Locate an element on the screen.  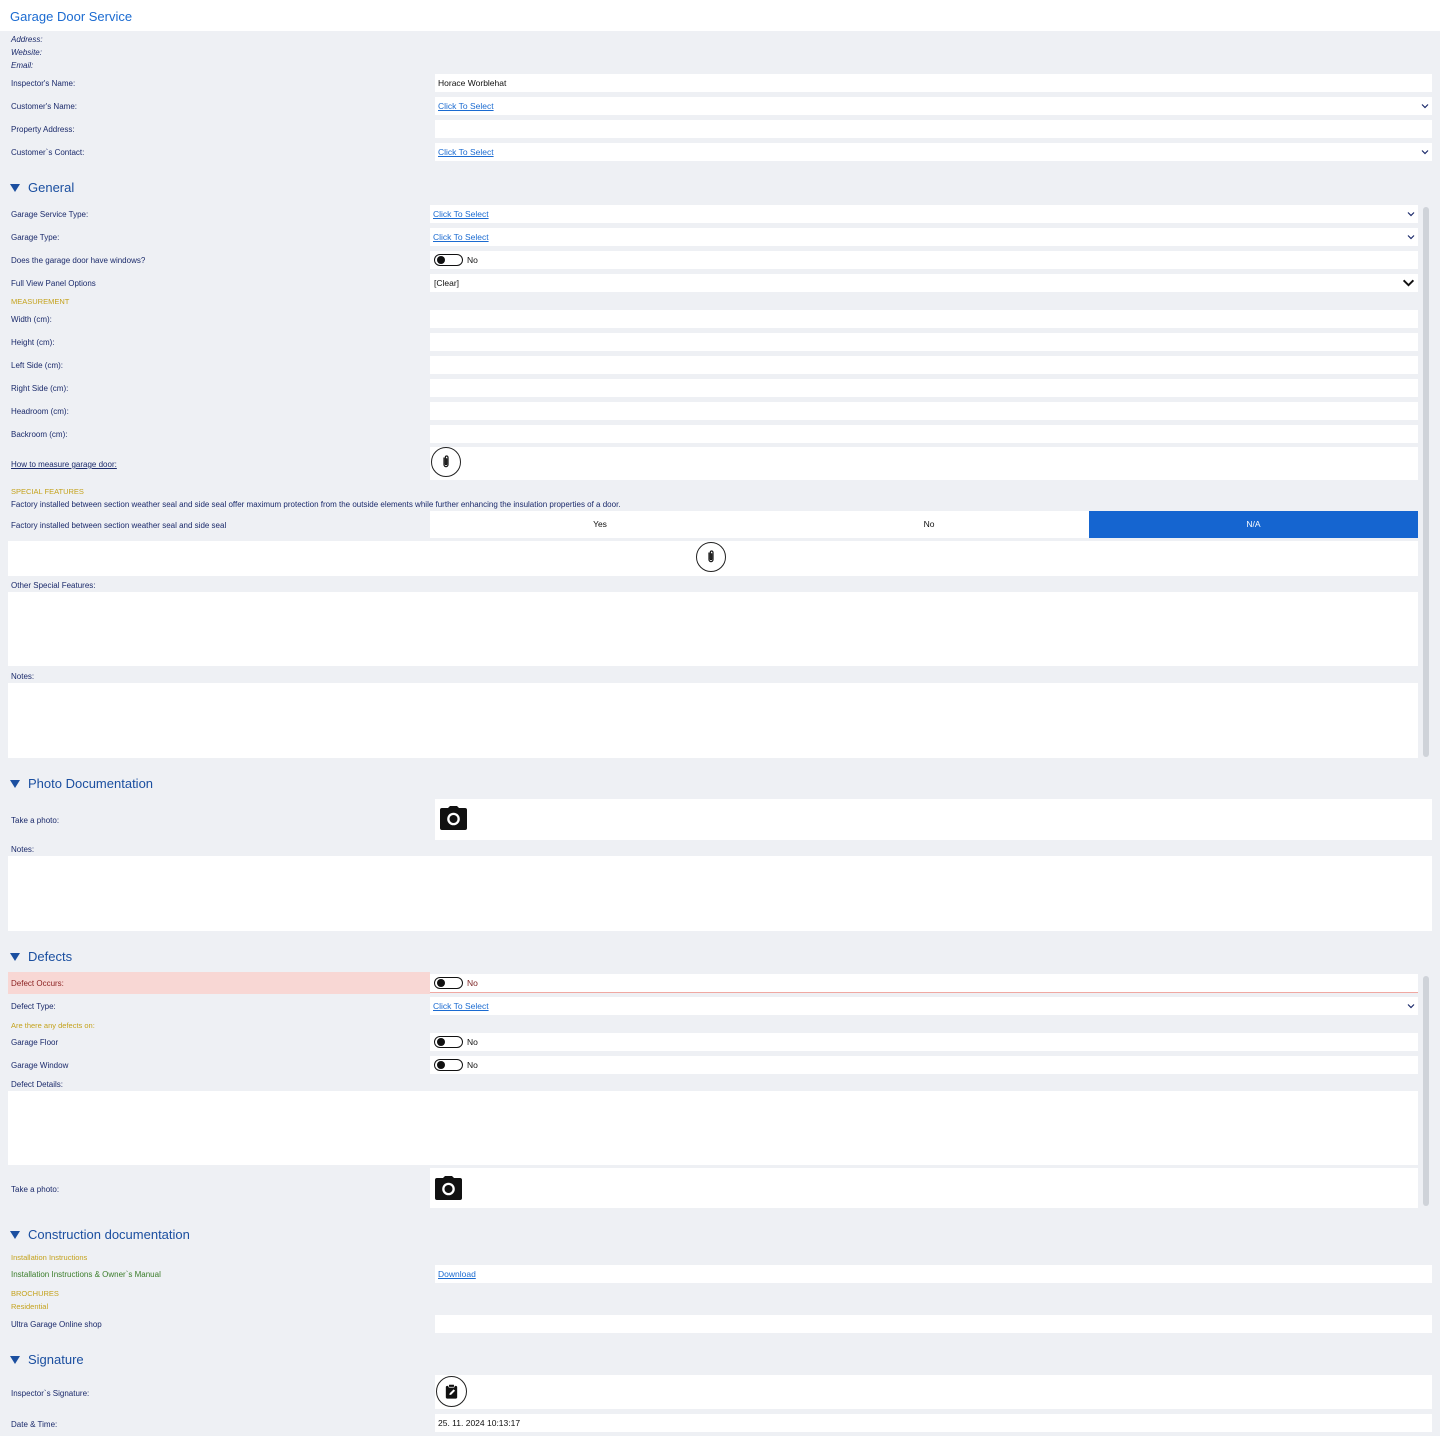
seal-option-yes: Yes is located at coordinates (600, 524).